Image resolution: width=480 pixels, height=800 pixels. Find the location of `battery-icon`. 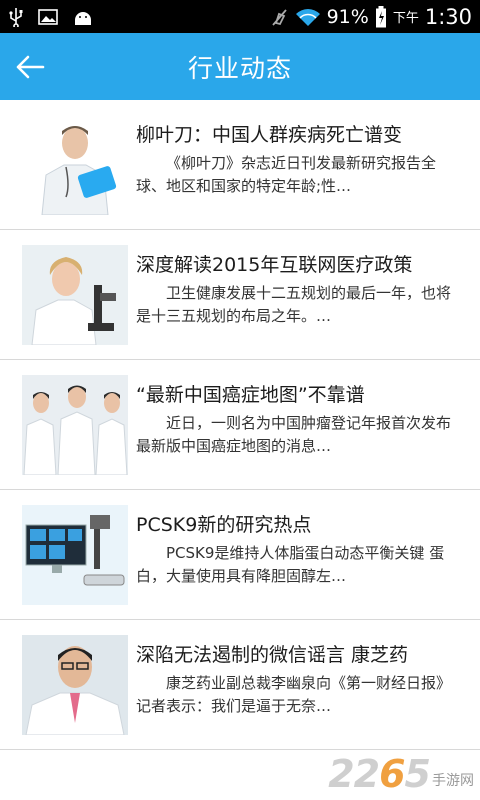

battery-icon is located at coordinates (380, 16).